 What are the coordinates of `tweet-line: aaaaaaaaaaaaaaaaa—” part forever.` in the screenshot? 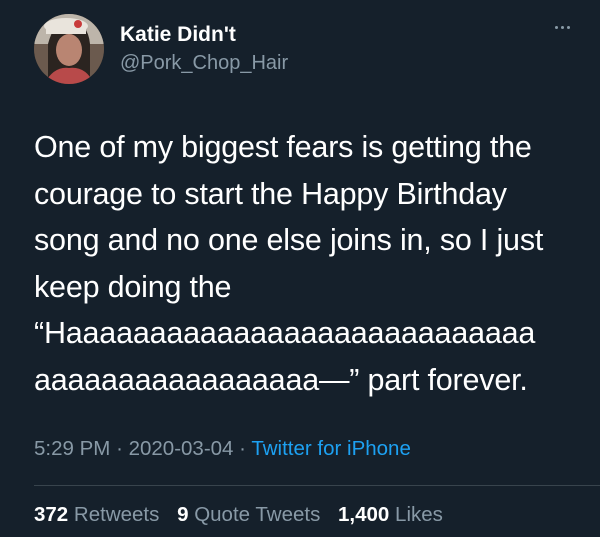 It's located at (281, 379).